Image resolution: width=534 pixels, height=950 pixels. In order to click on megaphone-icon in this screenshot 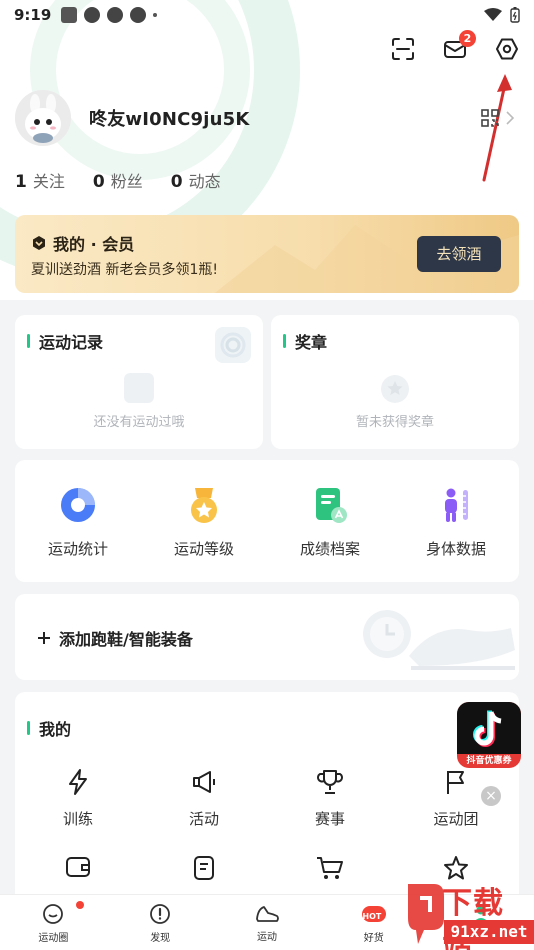, I will do `click(204, 782)`.